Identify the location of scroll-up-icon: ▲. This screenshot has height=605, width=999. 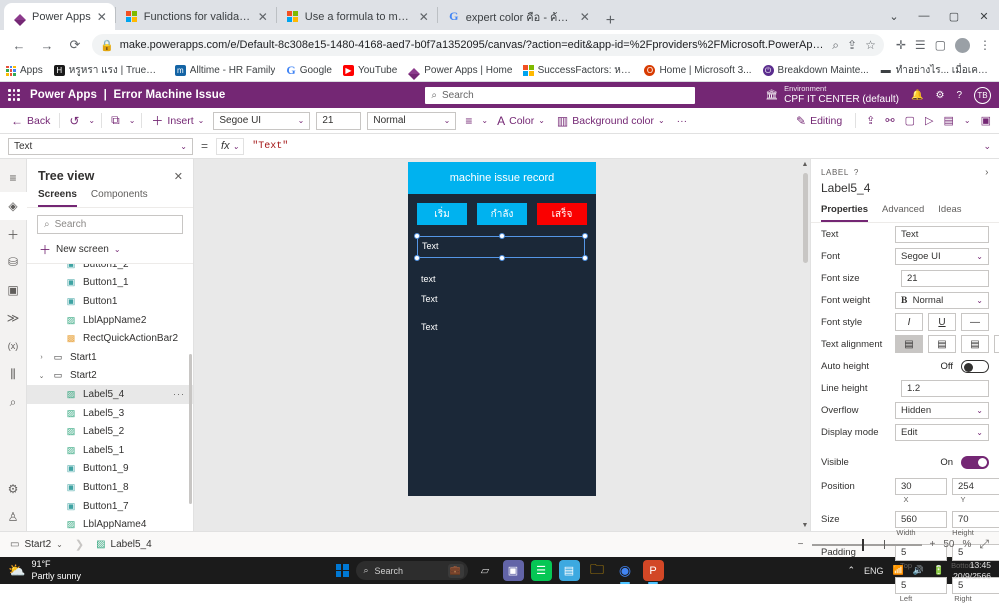
(805, 164).